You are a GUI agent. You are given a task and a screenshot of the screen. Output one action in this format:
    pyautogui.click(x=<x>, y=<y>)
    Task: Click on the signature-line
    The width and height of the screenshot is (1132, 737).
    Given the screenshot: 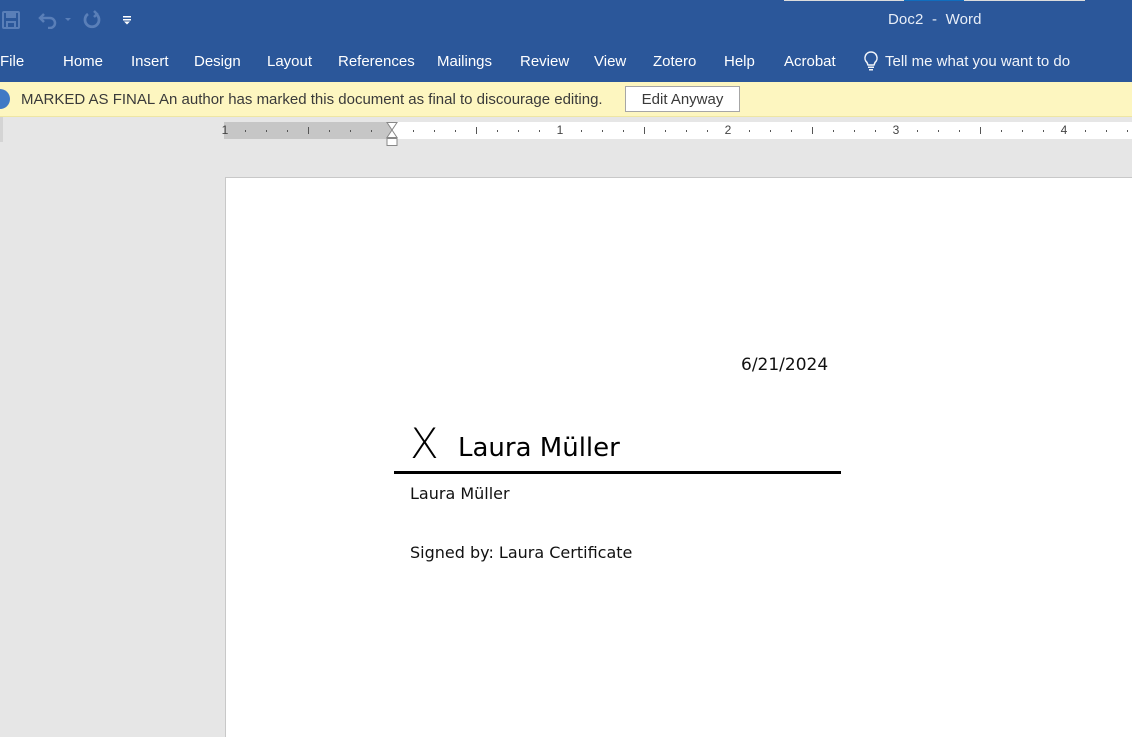 What is the action you would take?
    pyautogui.click(x=617, y=472)
    